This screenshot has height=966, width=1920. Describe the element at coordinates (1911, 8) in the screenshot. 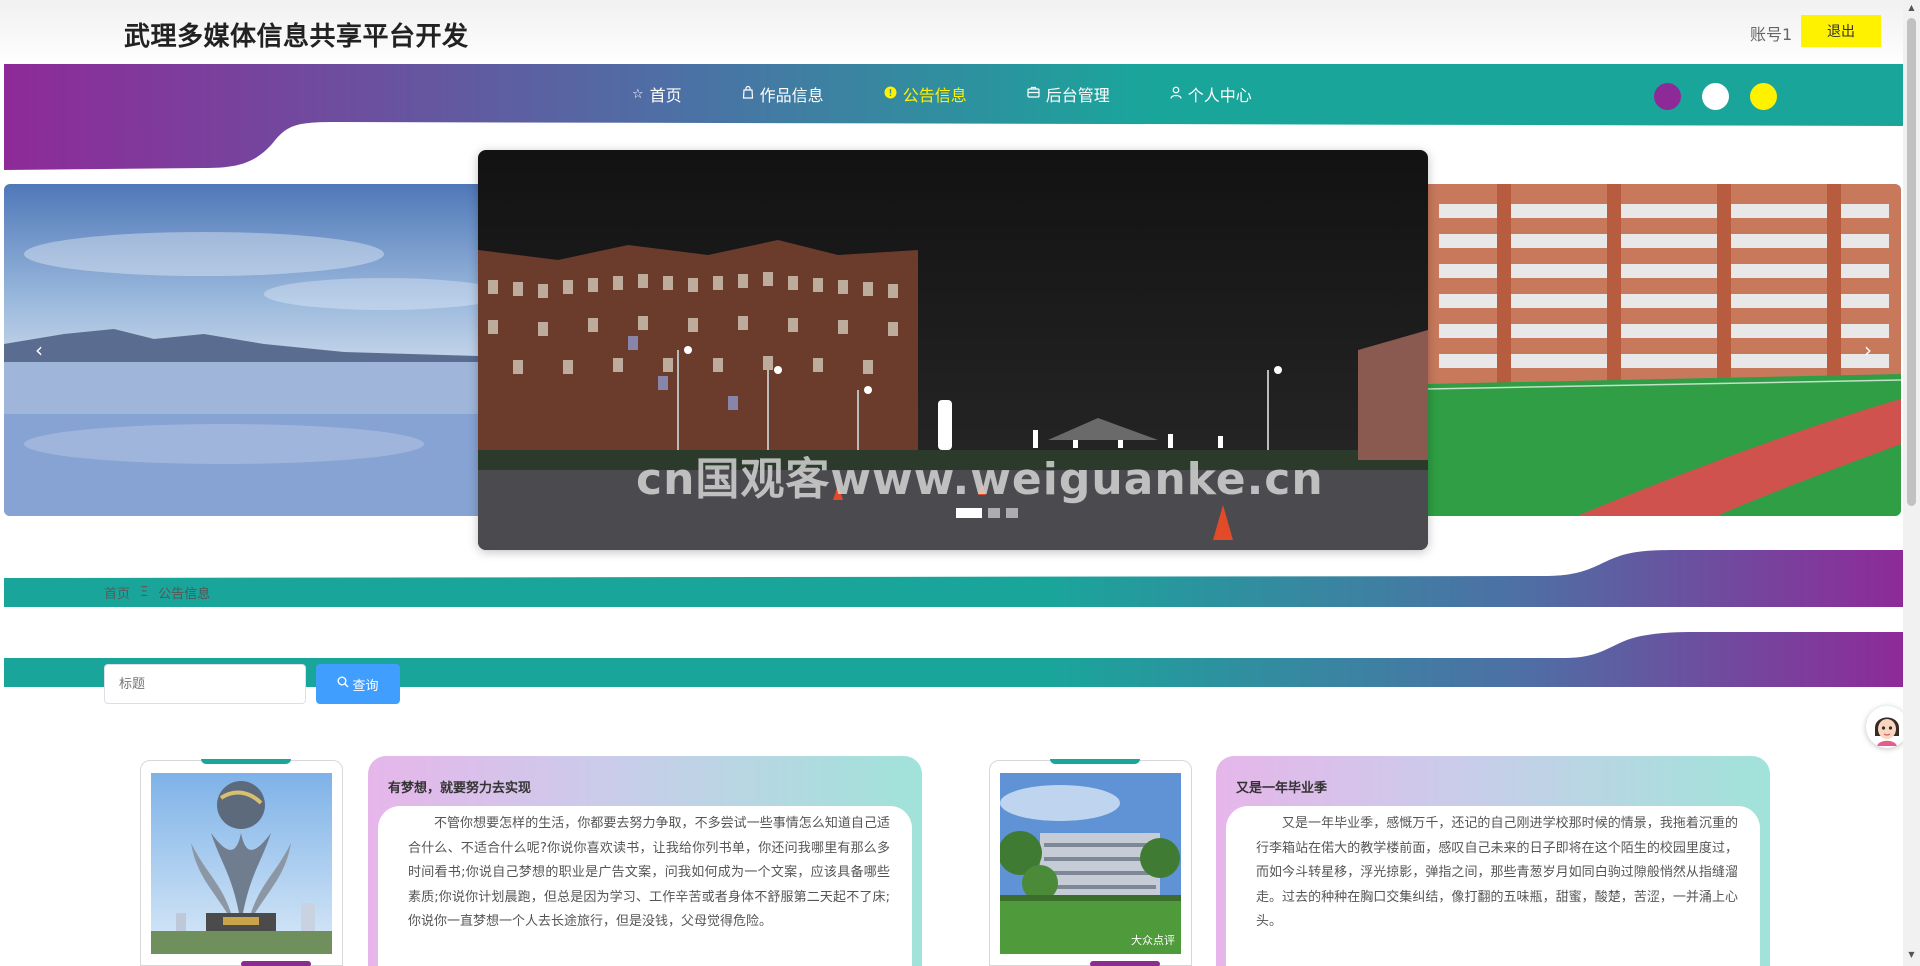

I see `scroll-up-icon: ▲` at that location.